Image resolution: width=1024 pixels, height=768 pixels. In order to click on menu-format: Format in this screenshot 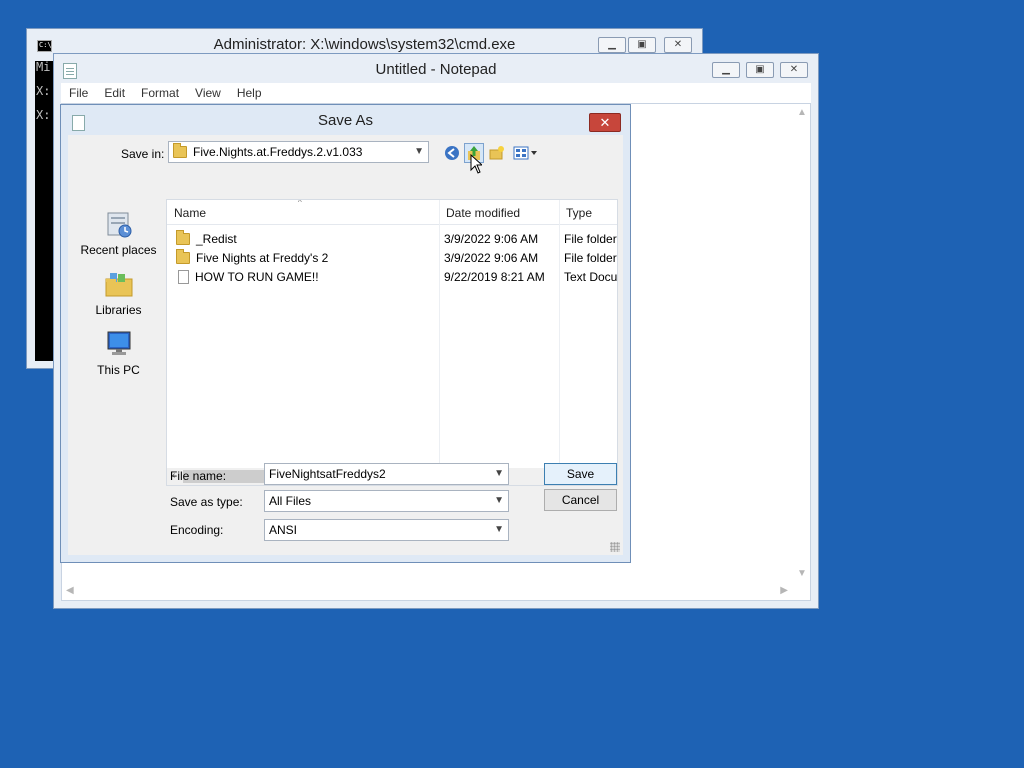, I will do `click(160, 93)`.